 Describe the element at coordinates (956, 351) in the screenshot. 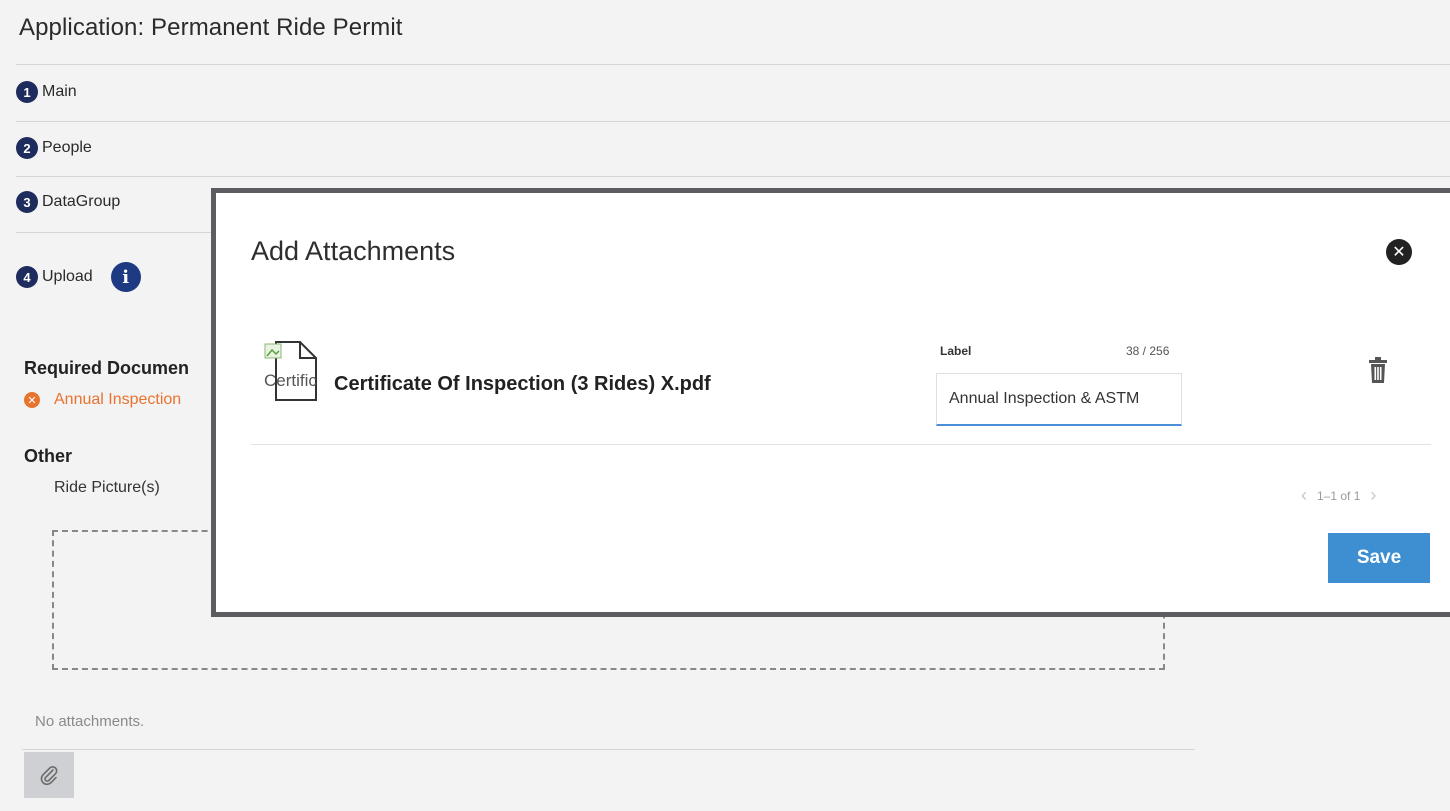

I see `label-caption: Label` at that location.